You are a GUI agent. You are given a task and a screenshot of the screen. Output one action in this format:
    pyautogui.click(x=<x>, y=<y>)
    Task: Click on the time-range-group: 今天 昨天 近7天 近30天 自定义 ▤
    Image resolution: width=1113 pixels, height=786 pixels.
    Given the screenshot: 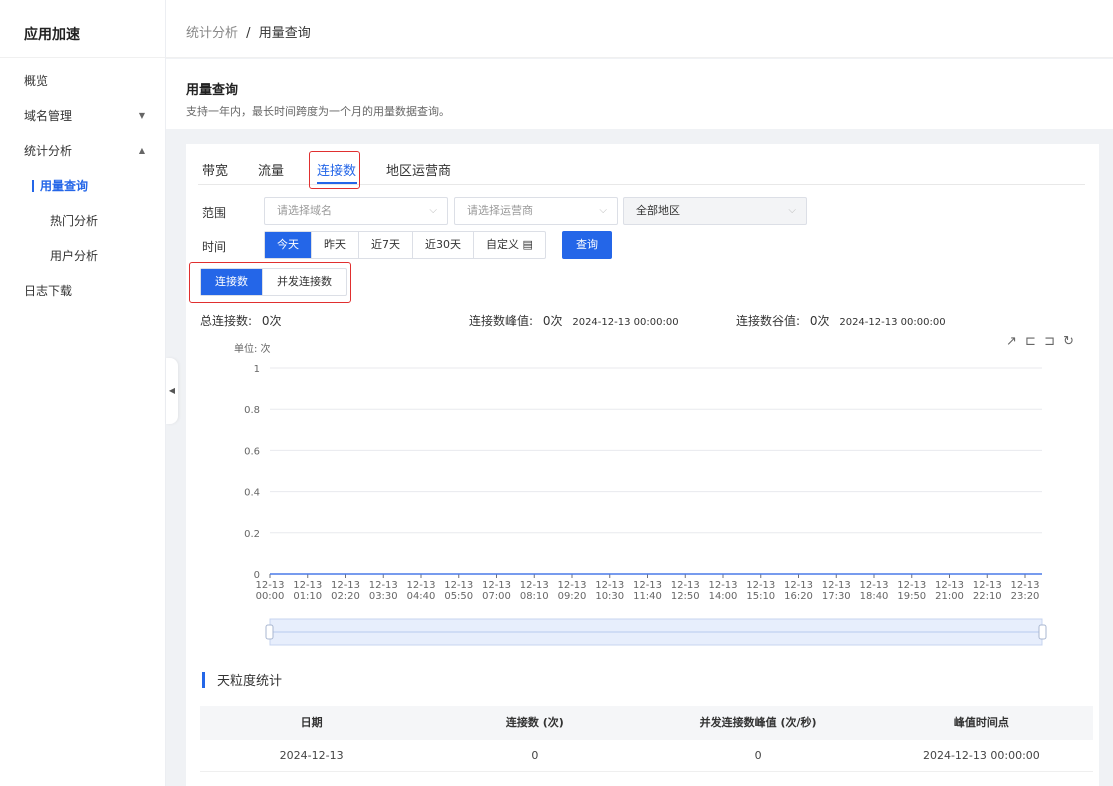 What is the action you would take?
    pyautogui.click(x=405, y=245)
    